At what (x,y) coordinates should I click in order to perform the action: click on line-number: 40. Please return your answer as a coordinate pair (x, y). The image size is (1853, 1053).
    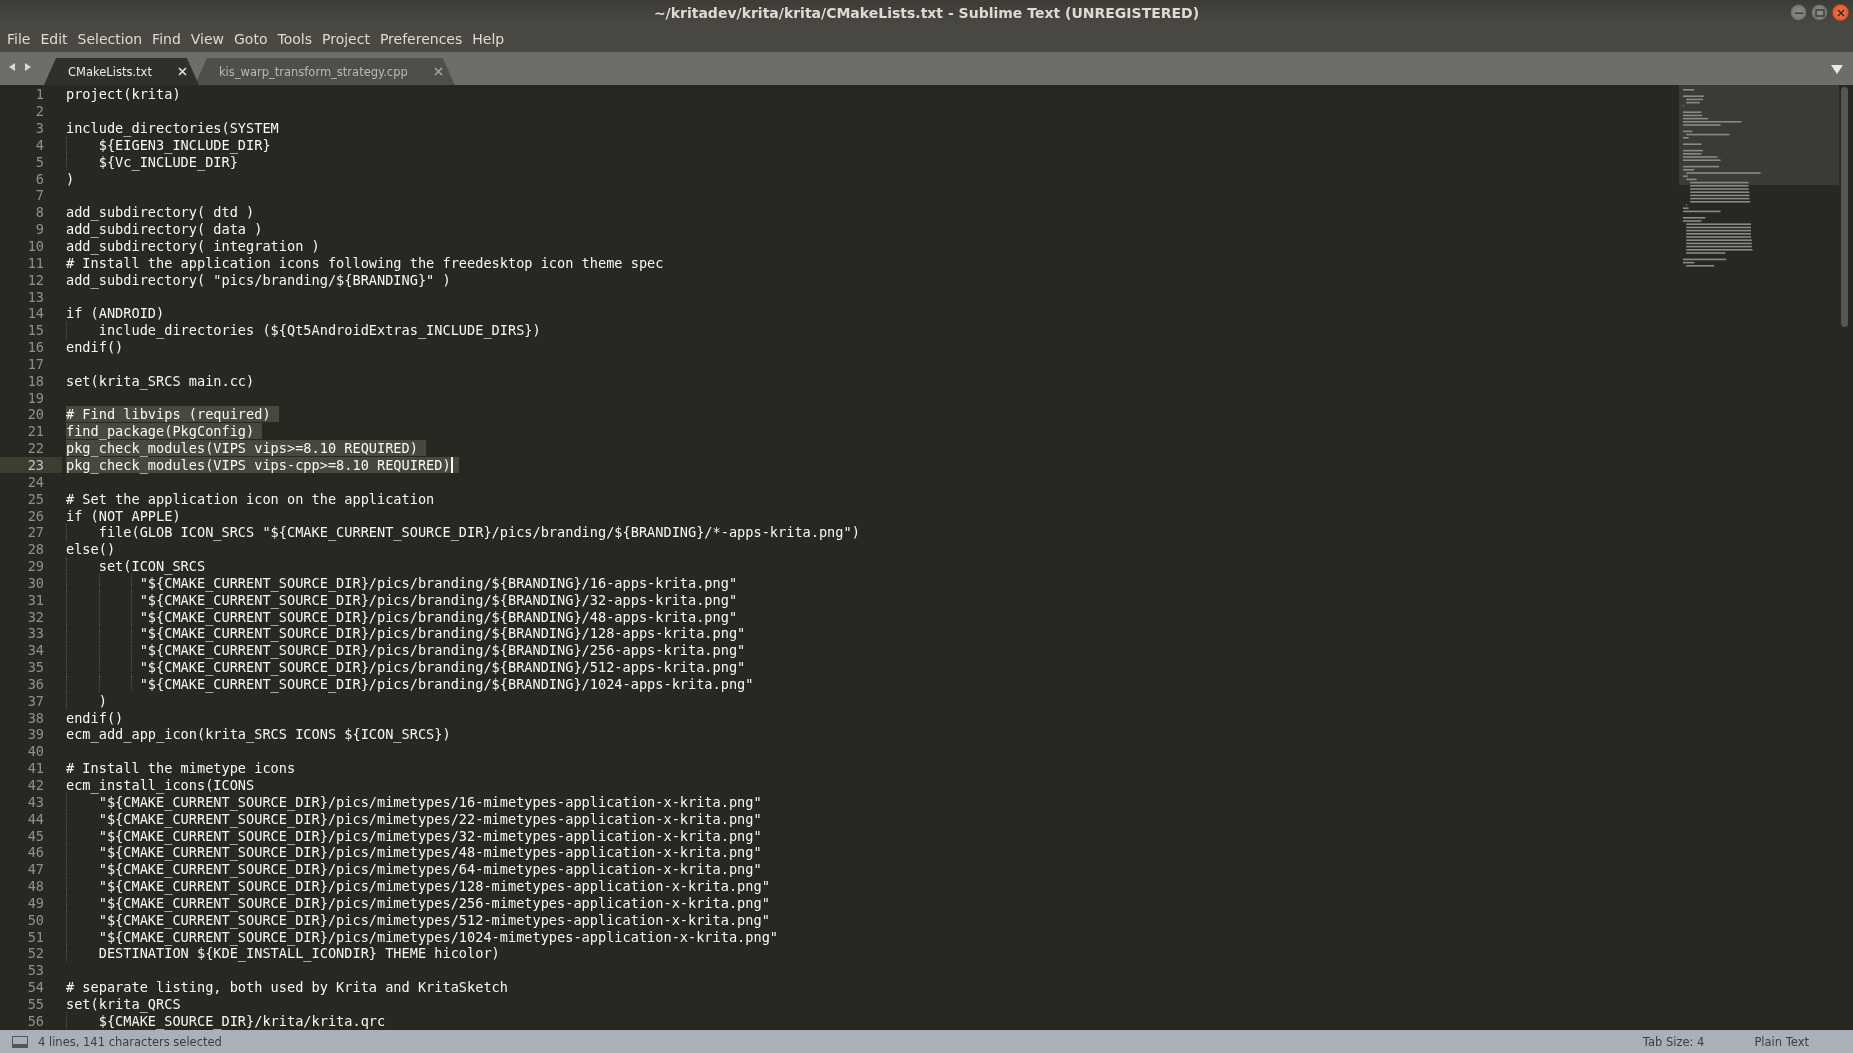
    Looking at the image, I should click on (35, 751).